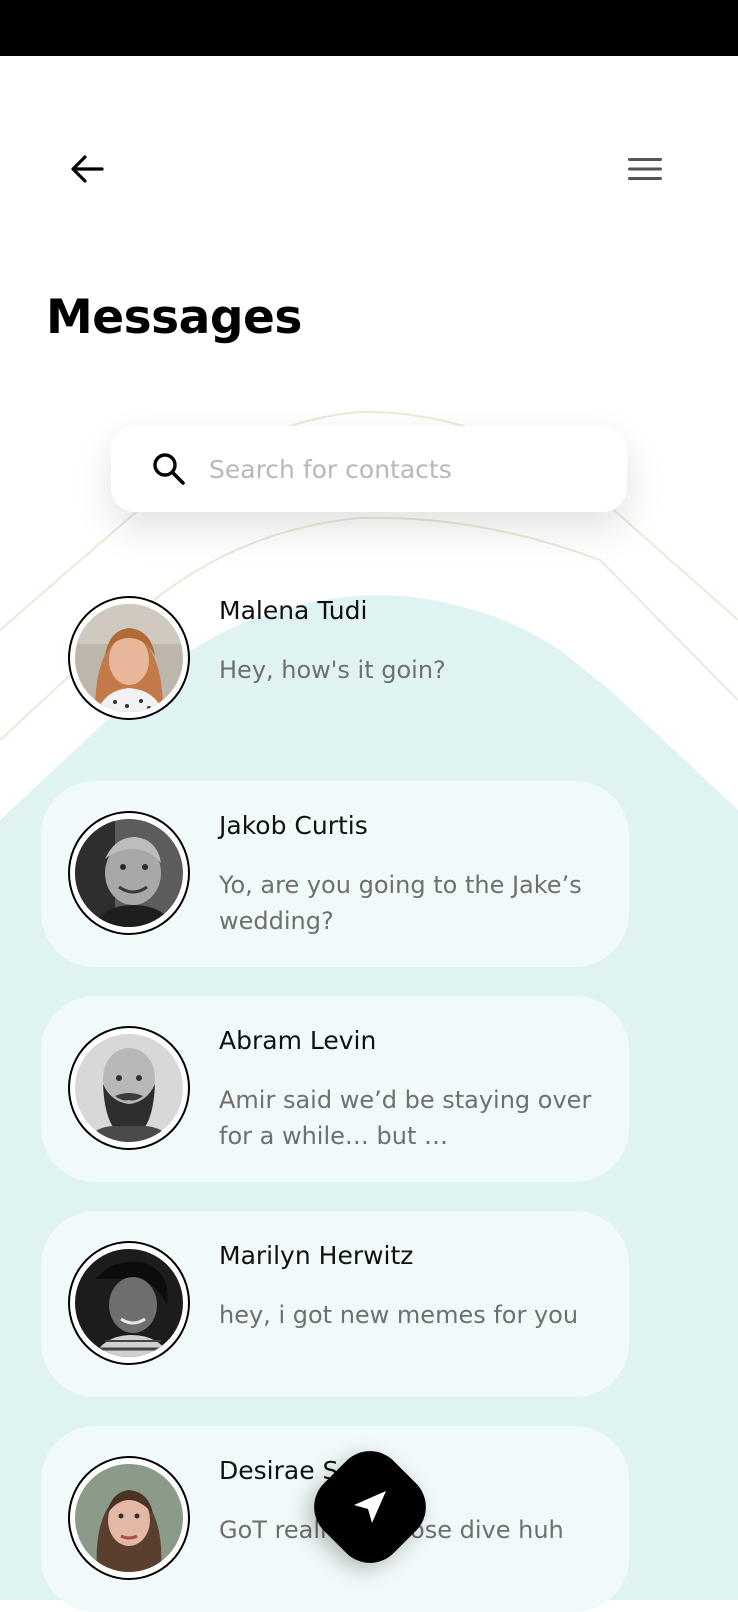 The height and width of the screenshot is (1612, 738). Describe the element at coordinates (169, 469) in the screenshot. I see `search-icon` at that location.